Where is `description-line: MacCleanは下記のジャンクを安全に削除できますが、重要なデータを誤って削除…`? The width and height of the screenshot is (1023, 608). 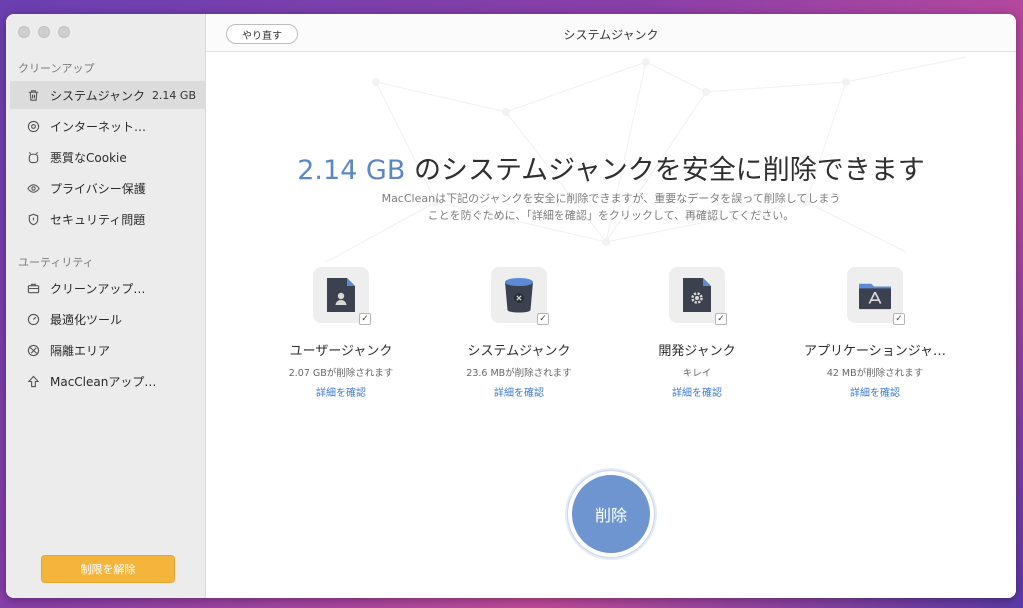 description-line: MacCleanは下記のジャンクを安全に削除できますが、重要なデータを誤って削除… is located at coordinates (611, 198).